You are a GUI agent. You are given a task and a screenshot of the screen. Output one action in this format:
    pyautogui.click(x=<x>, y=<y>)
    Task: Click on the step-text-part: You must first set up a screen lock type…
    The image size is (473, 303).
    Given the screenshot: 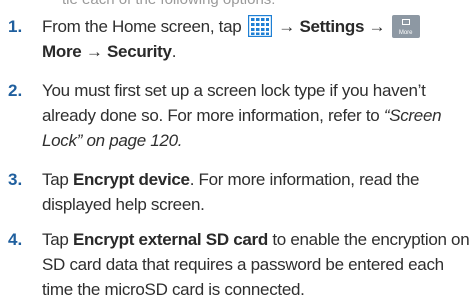 What is the action you would take?
    pyautogui.click(x=234, y=103)
    